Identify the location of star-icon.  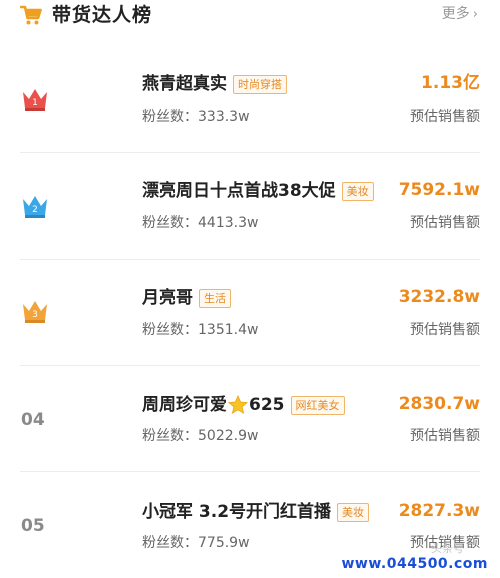
(238, 405).